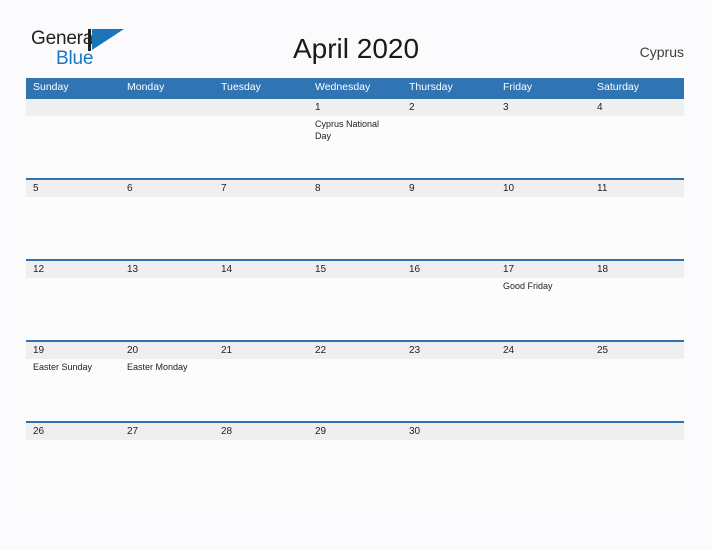  I want to click on day-cell: 12, so click(73, 300).